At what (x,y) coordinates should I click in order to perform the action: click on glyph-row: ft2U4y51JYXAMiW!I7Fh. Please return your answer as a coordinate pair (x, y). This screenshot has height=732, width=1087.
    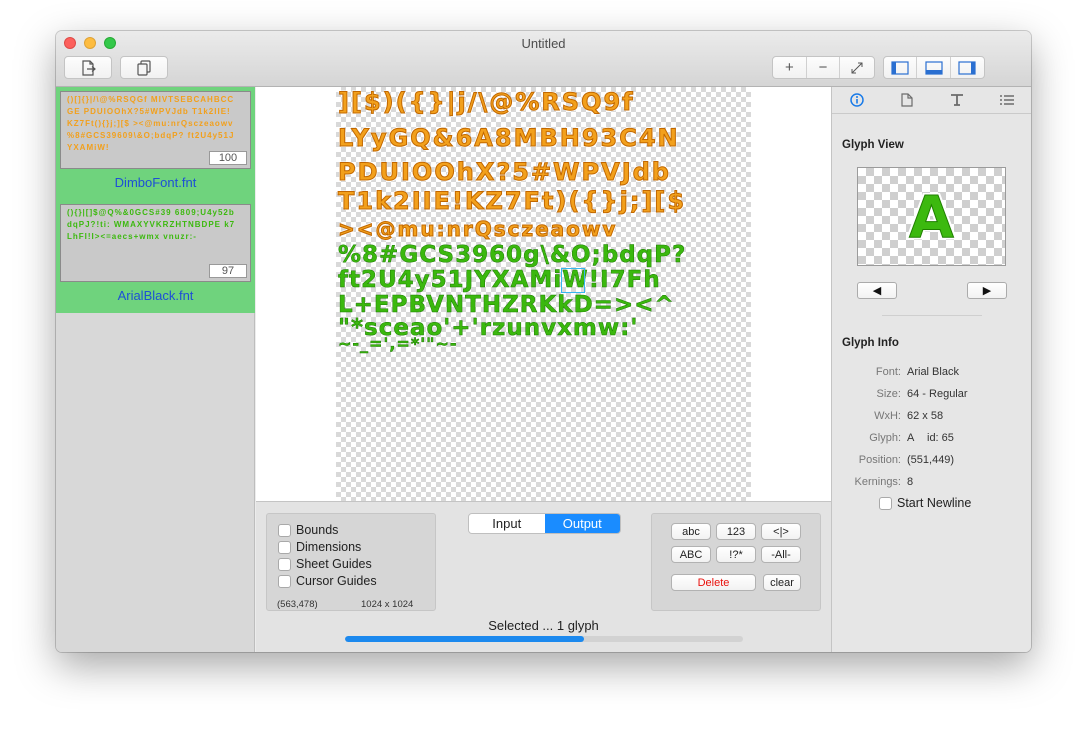
    Looking at the image, I should click on (499, 280).